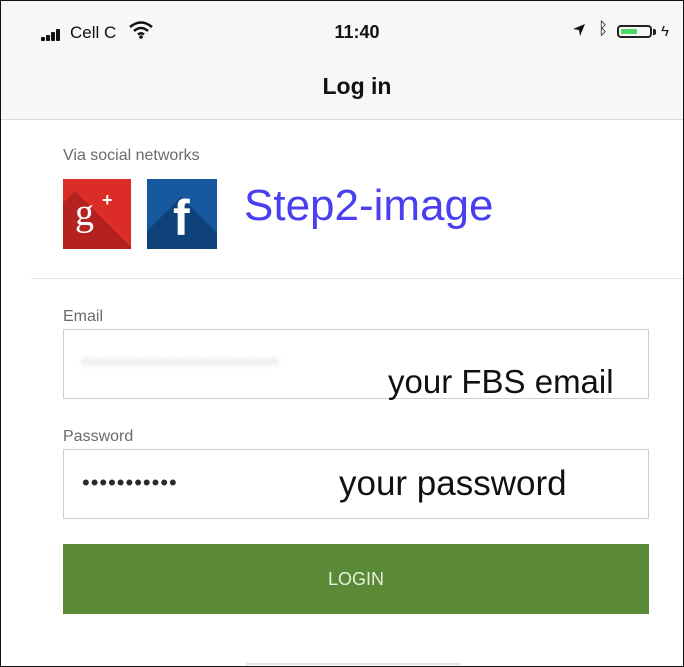 The height and width of the screenshot is (667, 684). What do you see at coordinates (665, 31) in the screenshot?
I see `charging-icon: ϟ` at bounding box center [665, 31].